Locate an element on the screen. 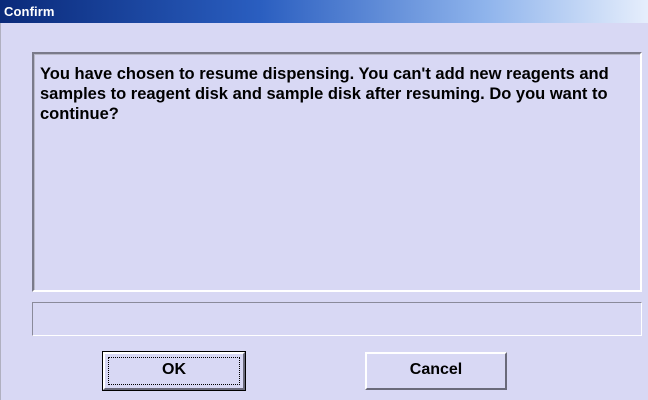  cancel-button: Cancel is located at coordinates (436, 371).